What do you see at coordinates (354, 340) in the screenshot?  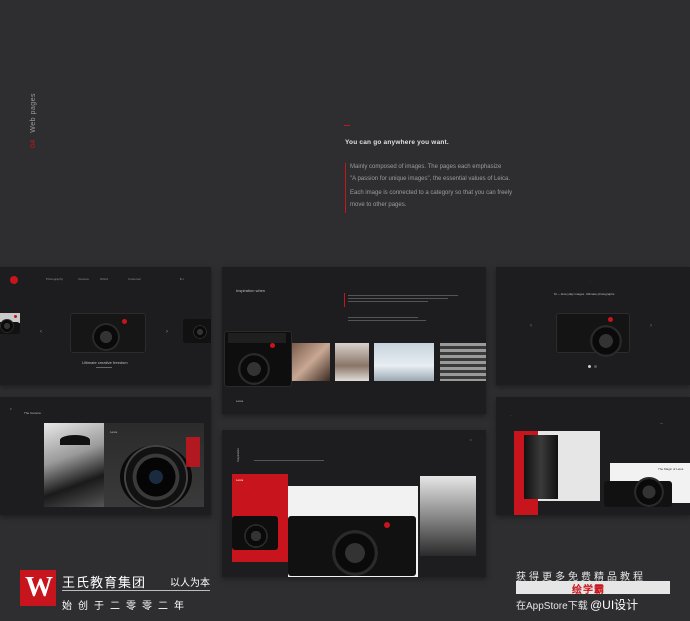 I see `web-page-card-inspiration: Inspiration when Leica` at bounding box center [354, 340].